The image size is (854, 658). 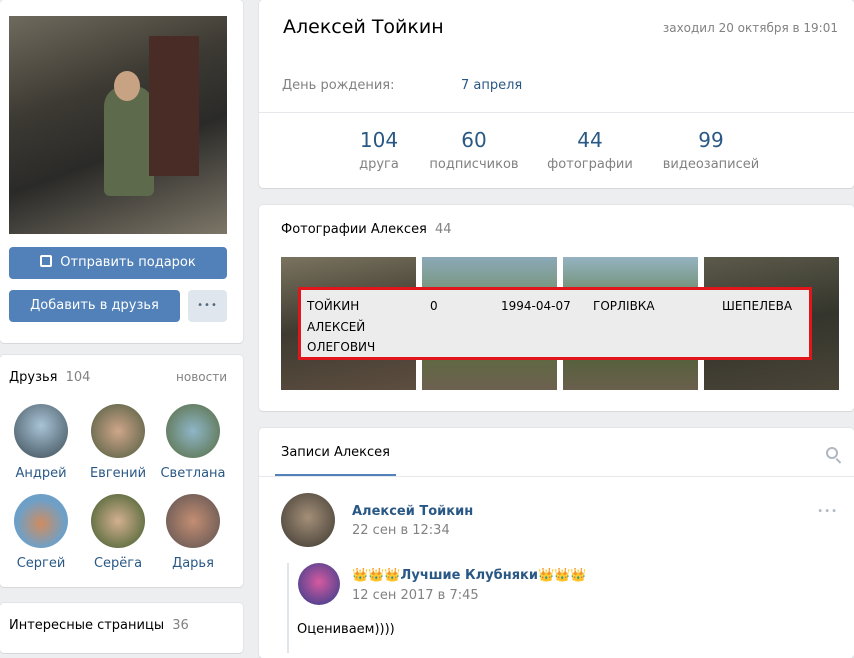 What do you see at coordinates (207, 306) in the screenshot?
I see `more-actions-button: •••` at bounding box center [207, 306].